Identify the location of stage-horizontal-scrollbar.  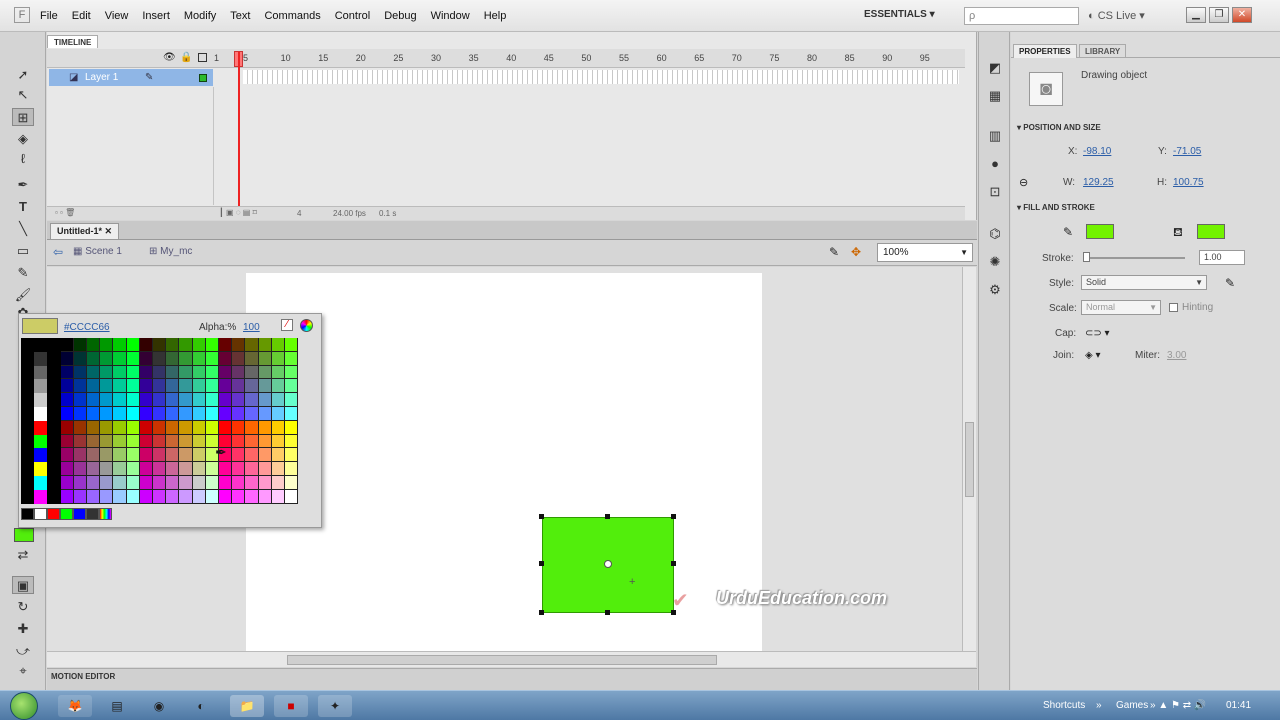
(511, 659).